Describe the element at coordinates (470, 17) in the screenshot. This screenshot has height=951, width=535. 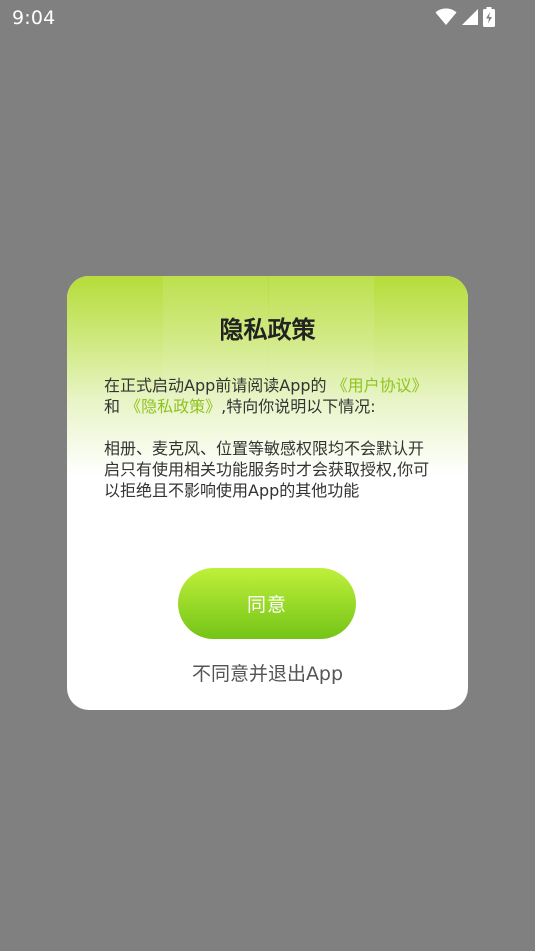
I see `cellular-signal-icon` at that location.